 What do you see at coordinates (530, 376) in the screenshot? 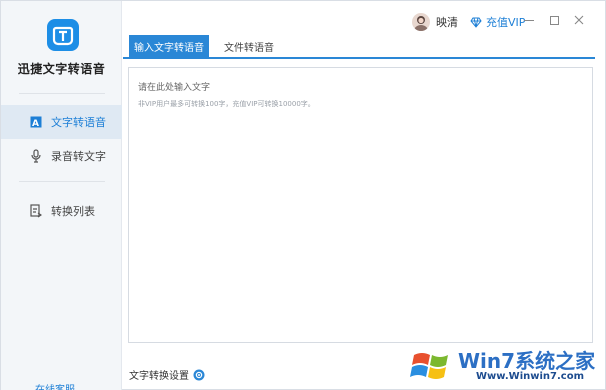
I see `watermark-url: Www.Winwin7.com` at bounding box center [530, 376].